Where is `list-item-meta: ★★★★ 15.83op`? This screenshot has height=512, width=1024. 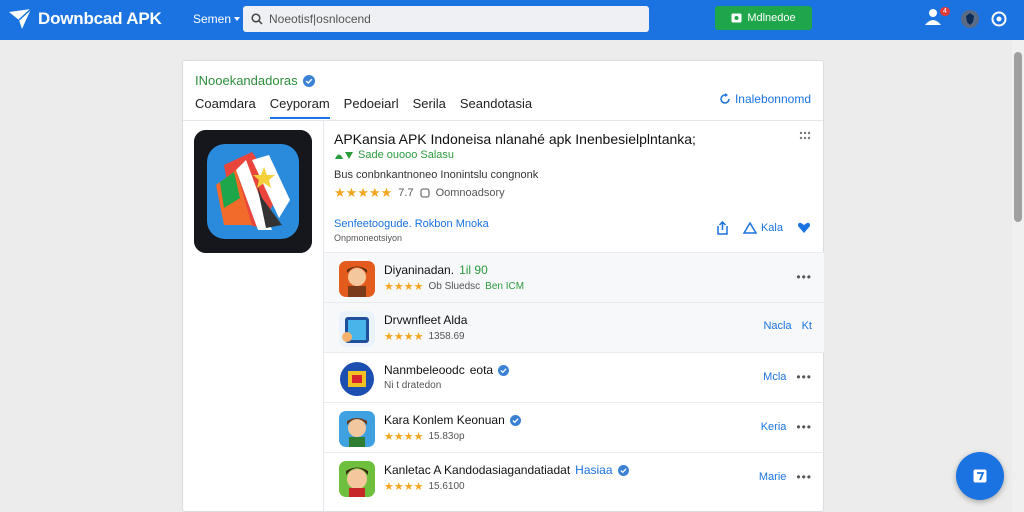
list-item-meta: ★★★★ 15.83op is located at coordinates (424, 436).